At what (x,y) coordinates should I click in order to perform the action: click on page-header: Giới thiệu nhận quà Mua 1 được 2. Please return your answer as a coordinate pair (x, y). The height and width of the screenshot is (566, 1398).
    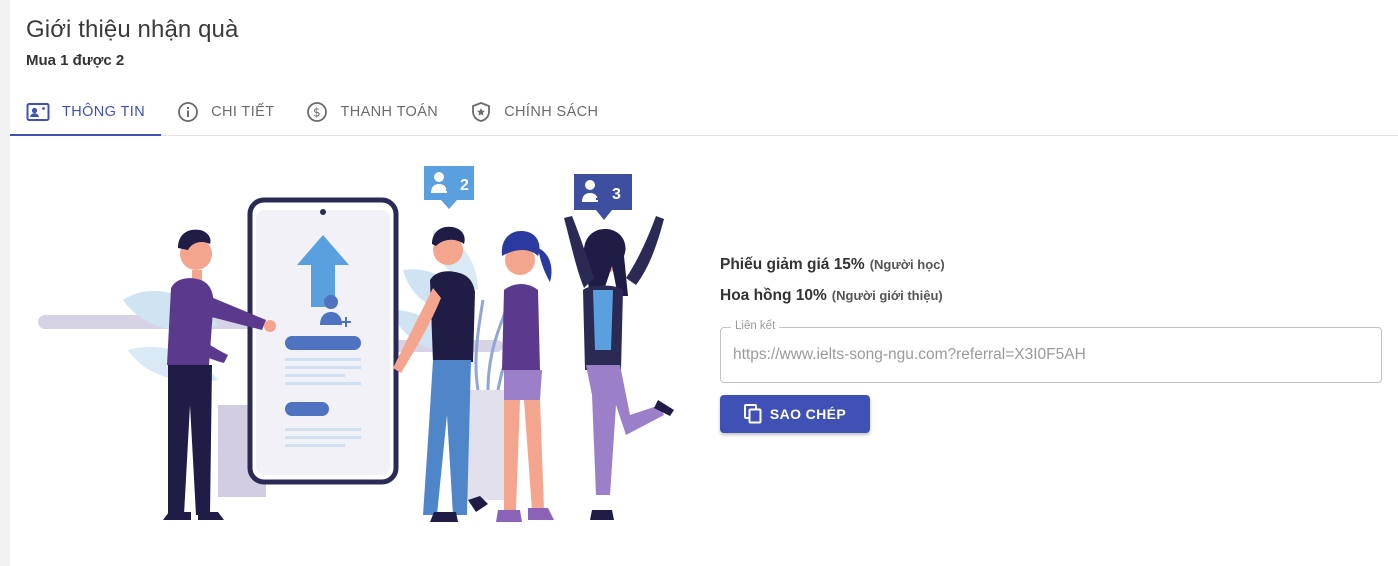
    Looking at the image, I should click on (132, 42).